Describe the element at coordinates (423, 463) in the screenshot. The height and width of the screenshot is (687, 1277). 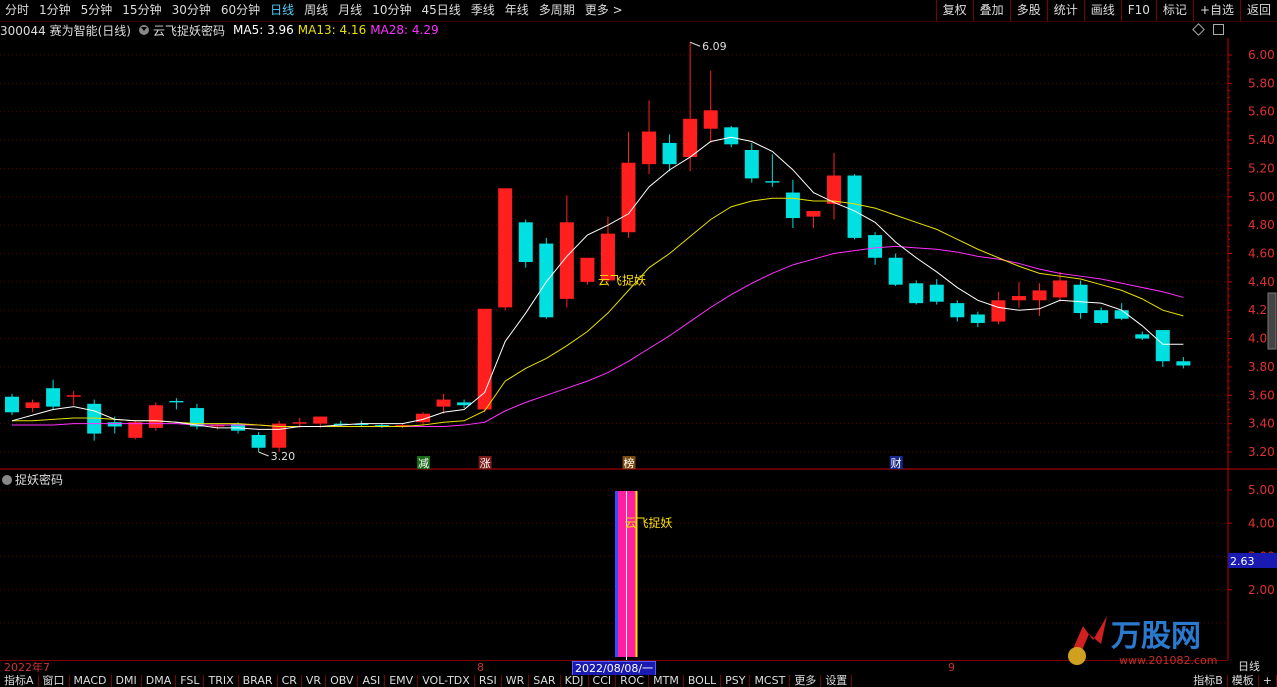
I see `event-marker-label: 减` at that location.